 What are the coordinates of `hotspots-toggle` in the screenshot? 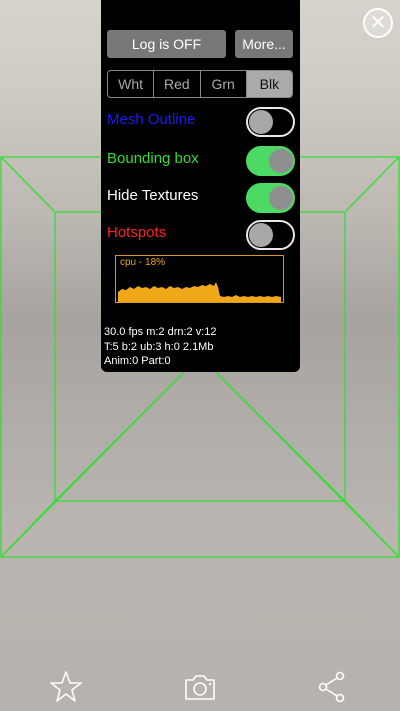 It's located at (270, 235).